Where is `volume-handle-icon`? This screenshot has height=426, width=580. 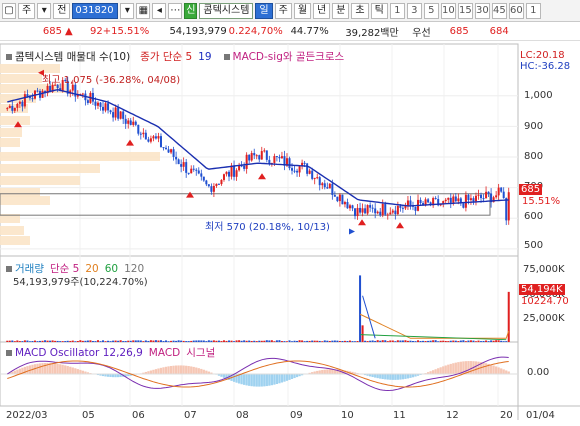 volume-handle-icon is located at coordinates (9, 268).